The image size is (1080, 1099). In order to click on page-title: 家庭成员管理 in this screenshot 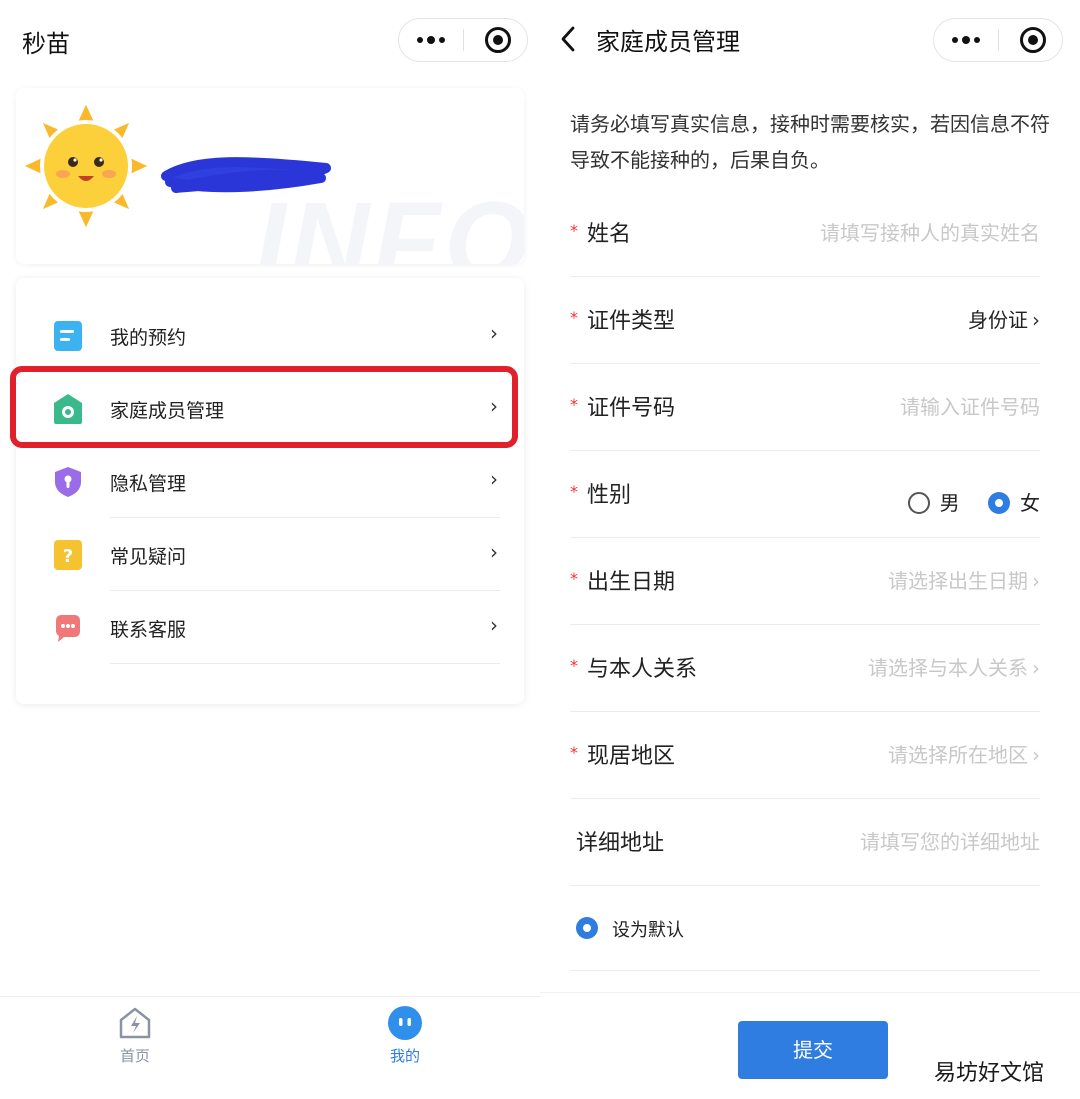, I will do `click(668, 42)`.